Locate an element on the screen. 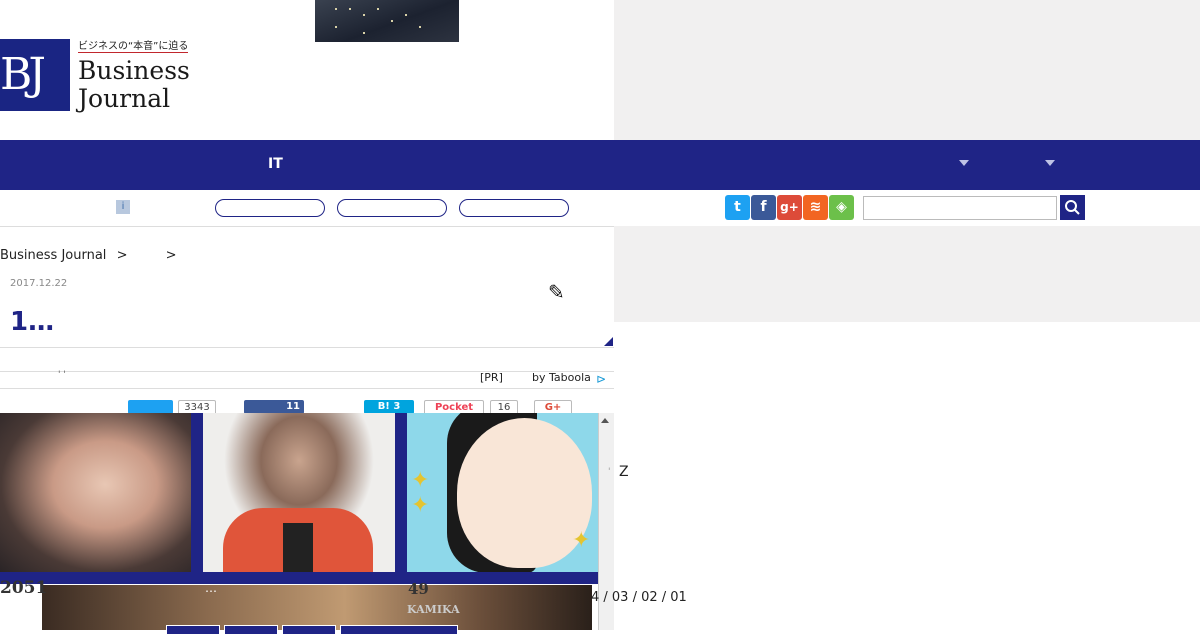 The width and height of the screenshot is (1200, 635). taboola-quote-marks: ' ' is located at coordinates (62, 375).